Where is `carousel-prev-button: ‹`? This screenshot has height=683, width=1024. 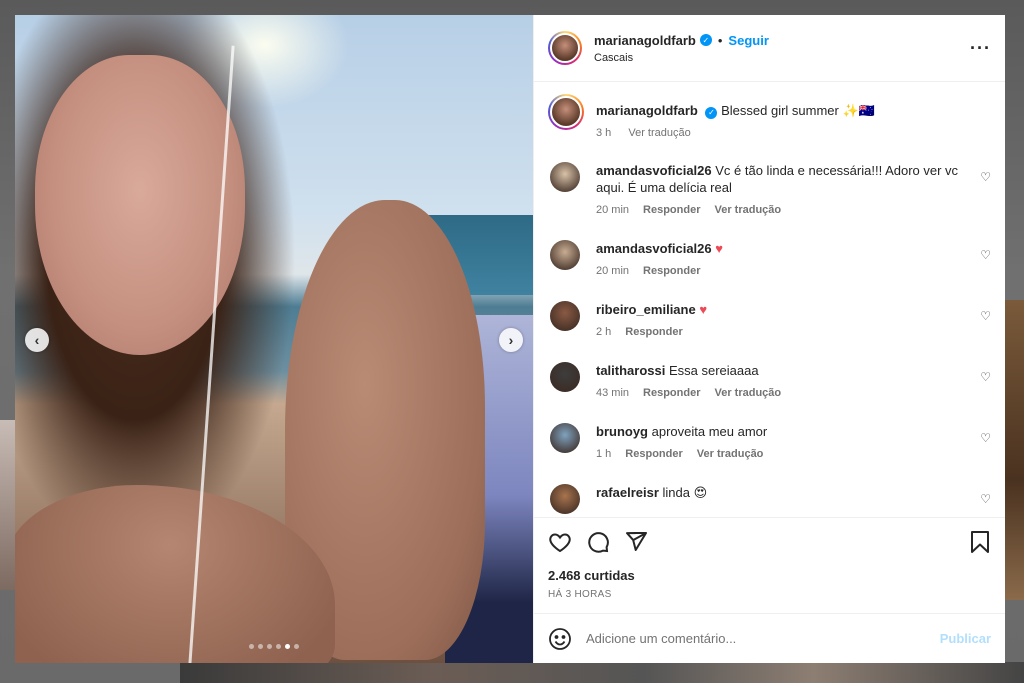 carousel-prev-button: ‹ is located at coordinates (37, 340).